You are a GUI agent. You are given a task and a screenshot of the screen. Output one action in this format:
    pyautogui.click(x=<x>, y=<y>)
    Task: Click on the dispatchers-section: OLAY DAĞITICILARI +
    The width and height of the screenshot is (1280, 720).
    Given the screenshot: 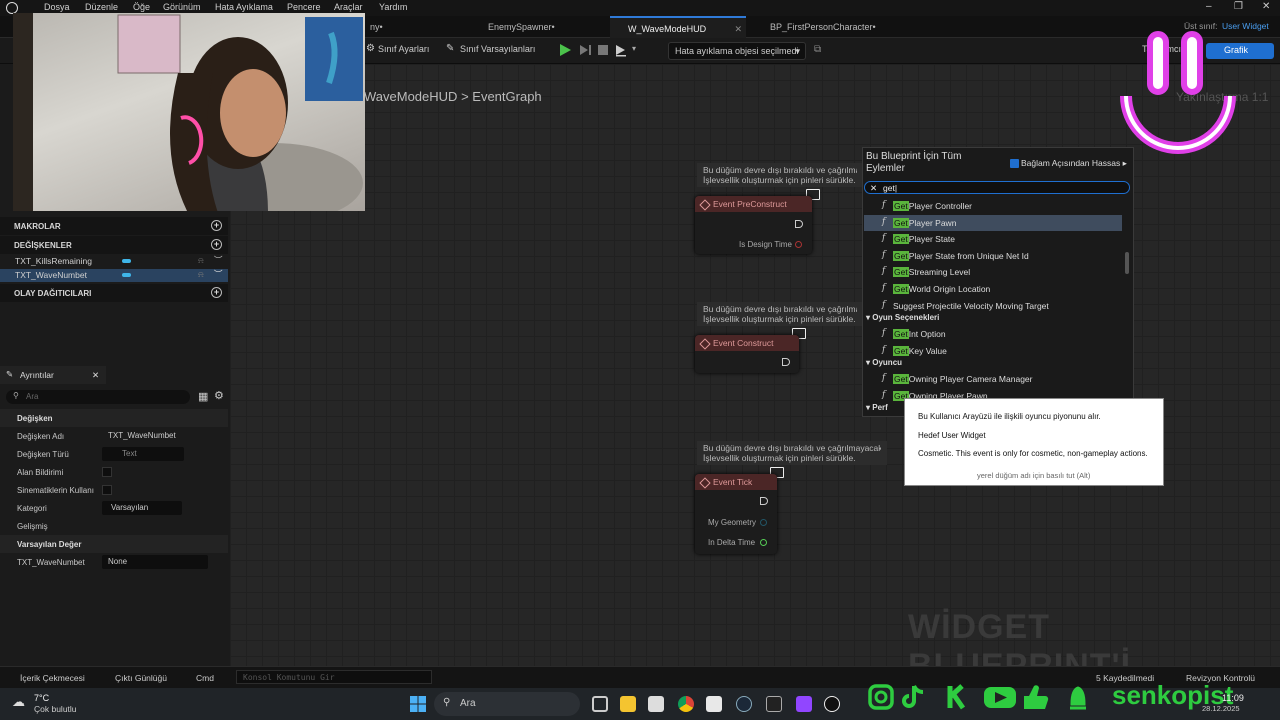 What is the action you would take?
    pyautogui.click(x=114, y=293)
    